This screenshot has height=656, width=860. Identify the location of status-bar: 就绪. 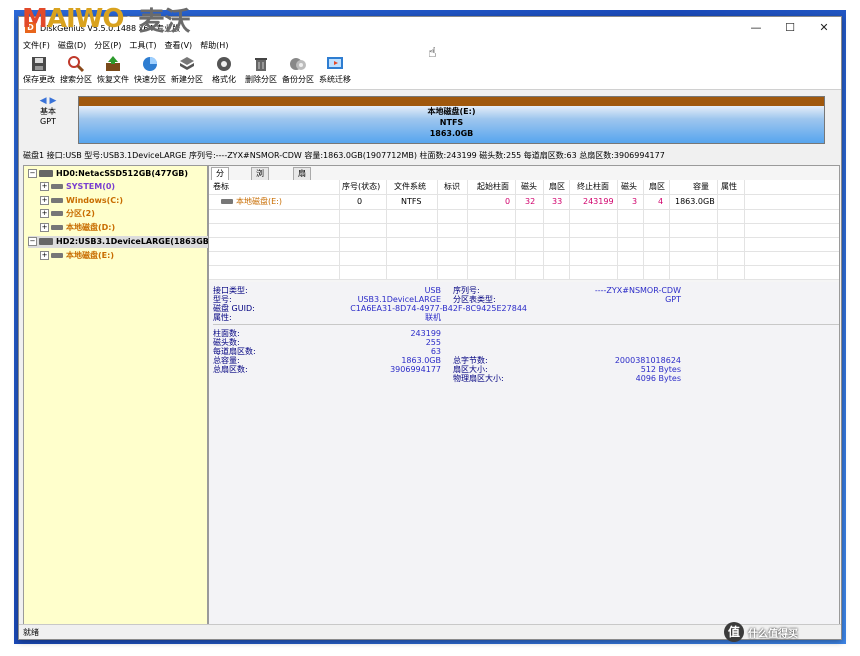
(430, 631).